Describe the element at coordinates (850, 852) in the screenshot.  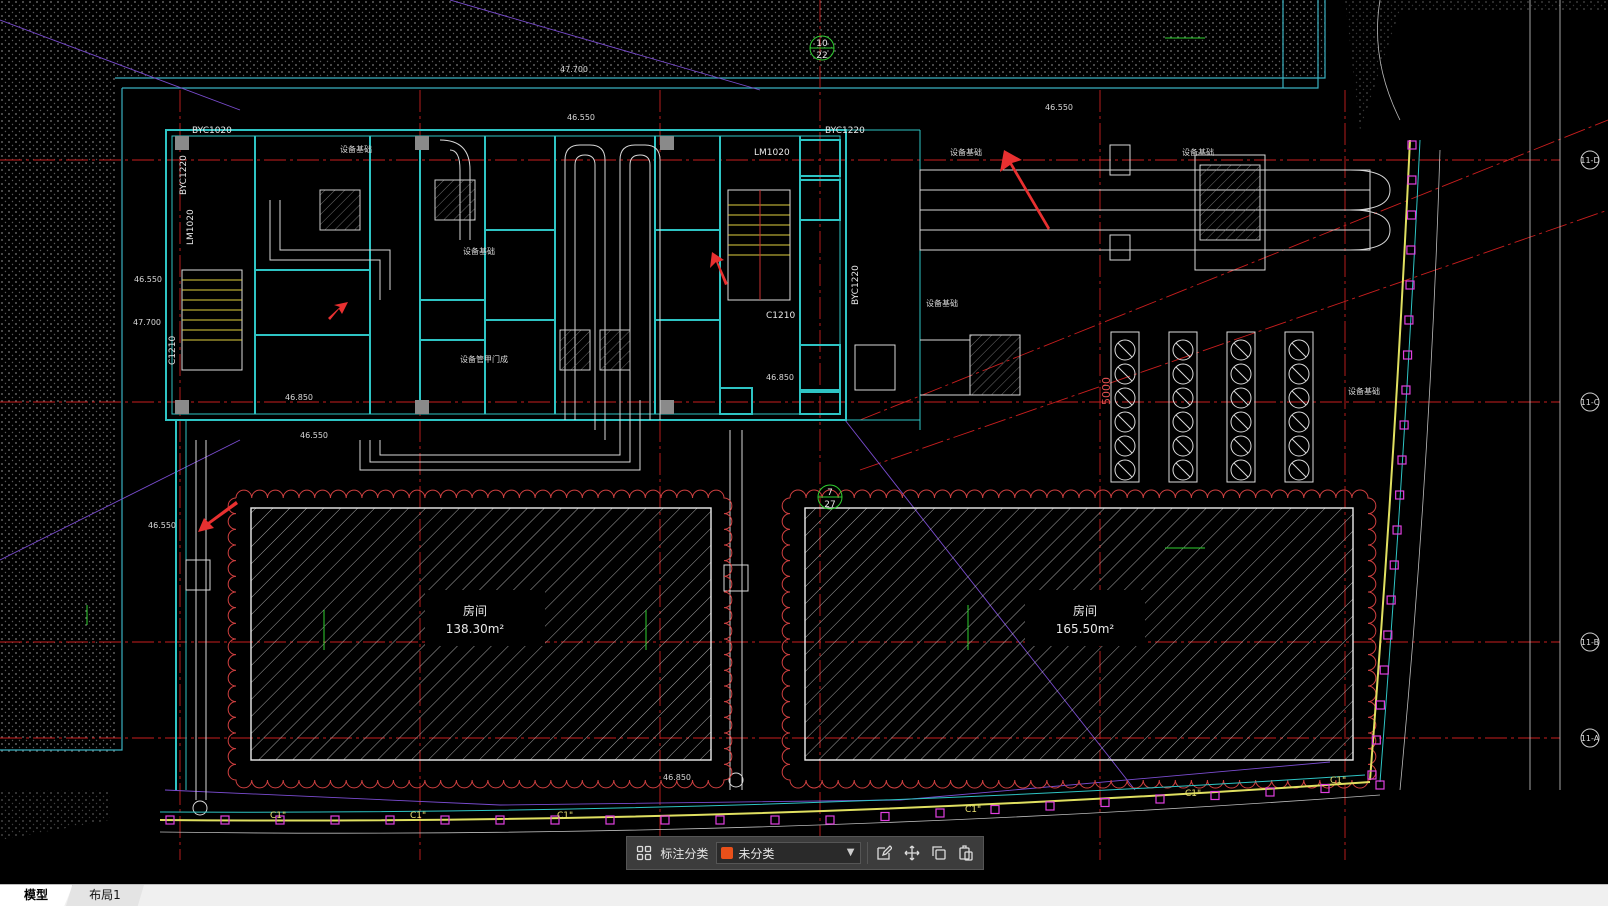
I see `chevron-down-icon: ▼` at that location.